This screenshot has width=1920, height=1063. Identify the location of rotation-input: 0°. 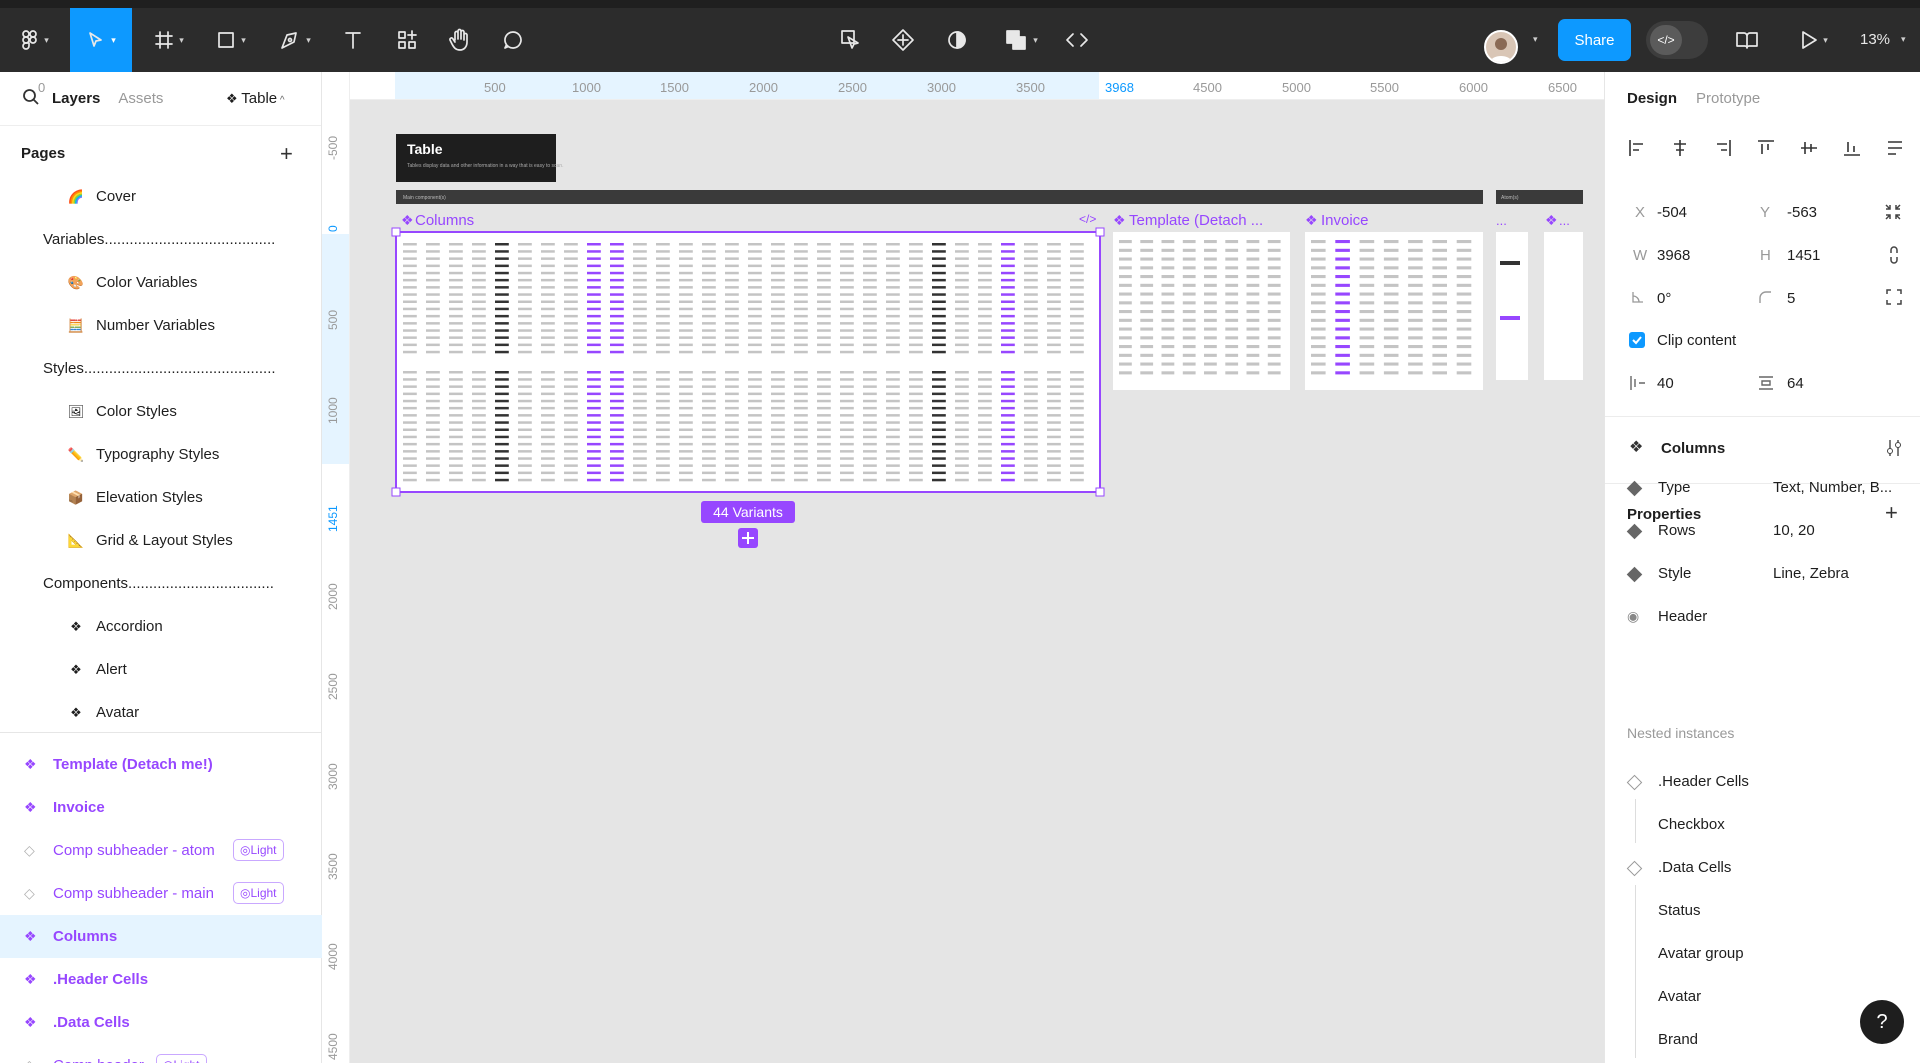
(1664, 298).